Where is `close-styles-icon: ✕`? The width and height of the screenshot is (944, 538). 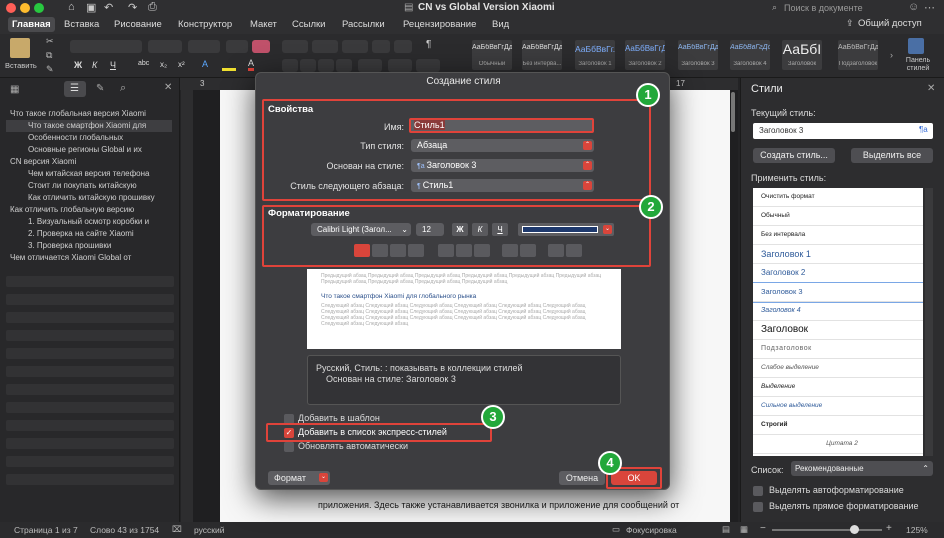
close-styles-icon: ✕ is located at coordinates (931, 88).